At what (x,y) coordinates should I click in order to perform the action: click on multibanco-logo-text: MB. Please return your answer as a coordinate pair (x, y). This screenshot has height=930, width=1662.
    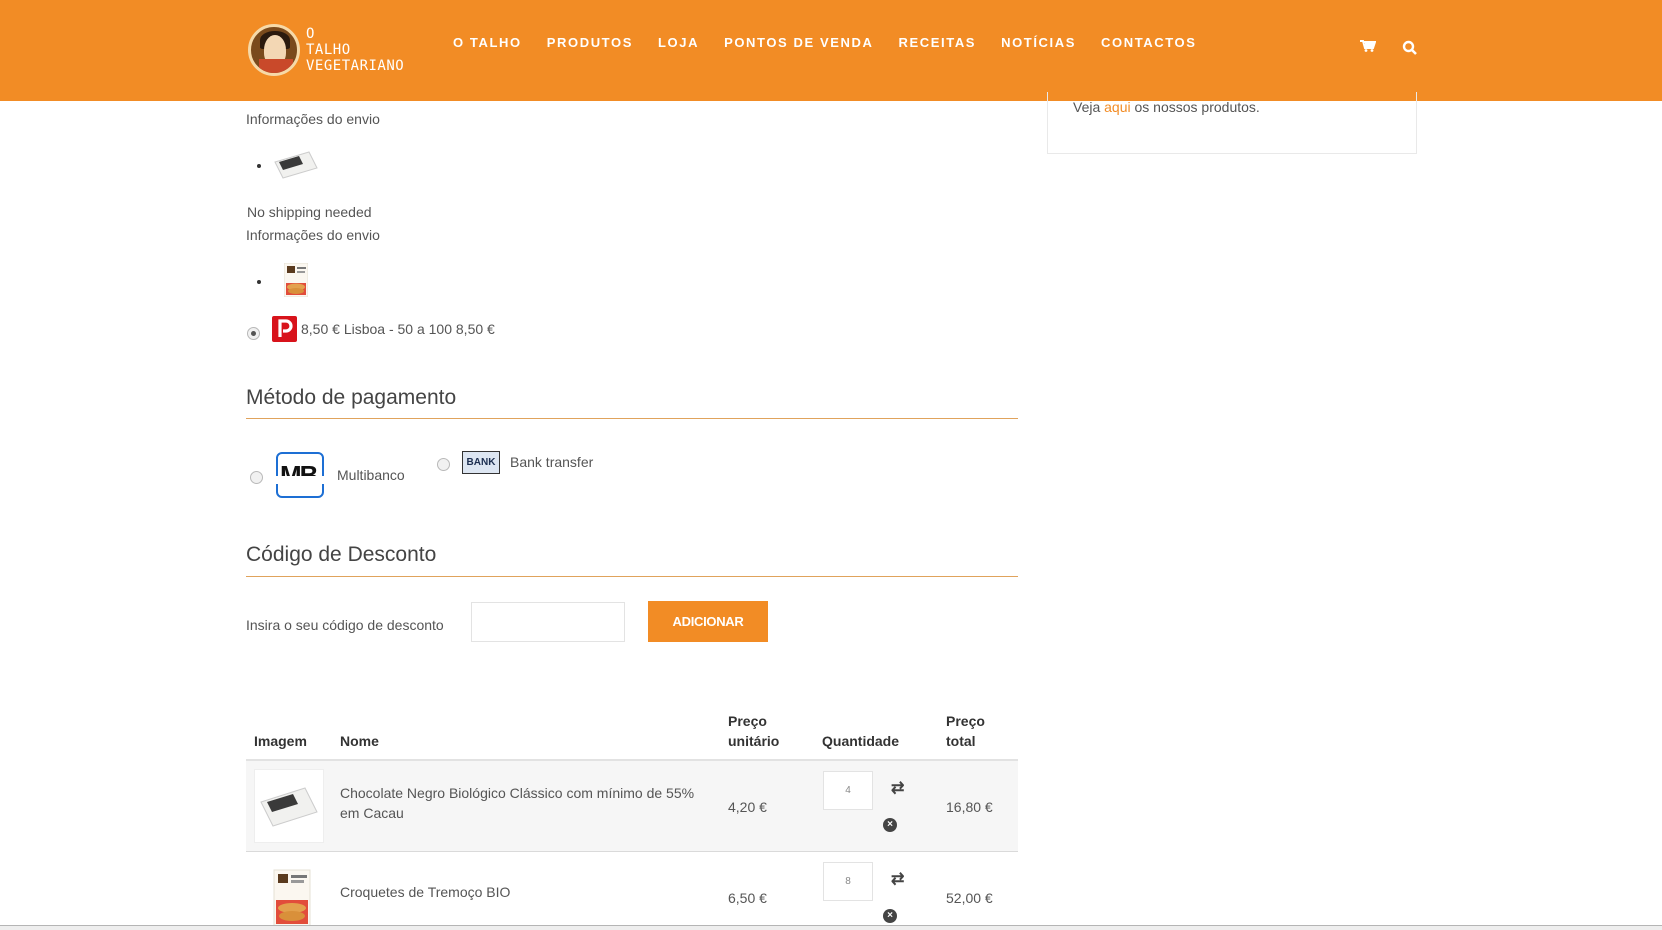
    Looking at the image, I should click on (299, 475).